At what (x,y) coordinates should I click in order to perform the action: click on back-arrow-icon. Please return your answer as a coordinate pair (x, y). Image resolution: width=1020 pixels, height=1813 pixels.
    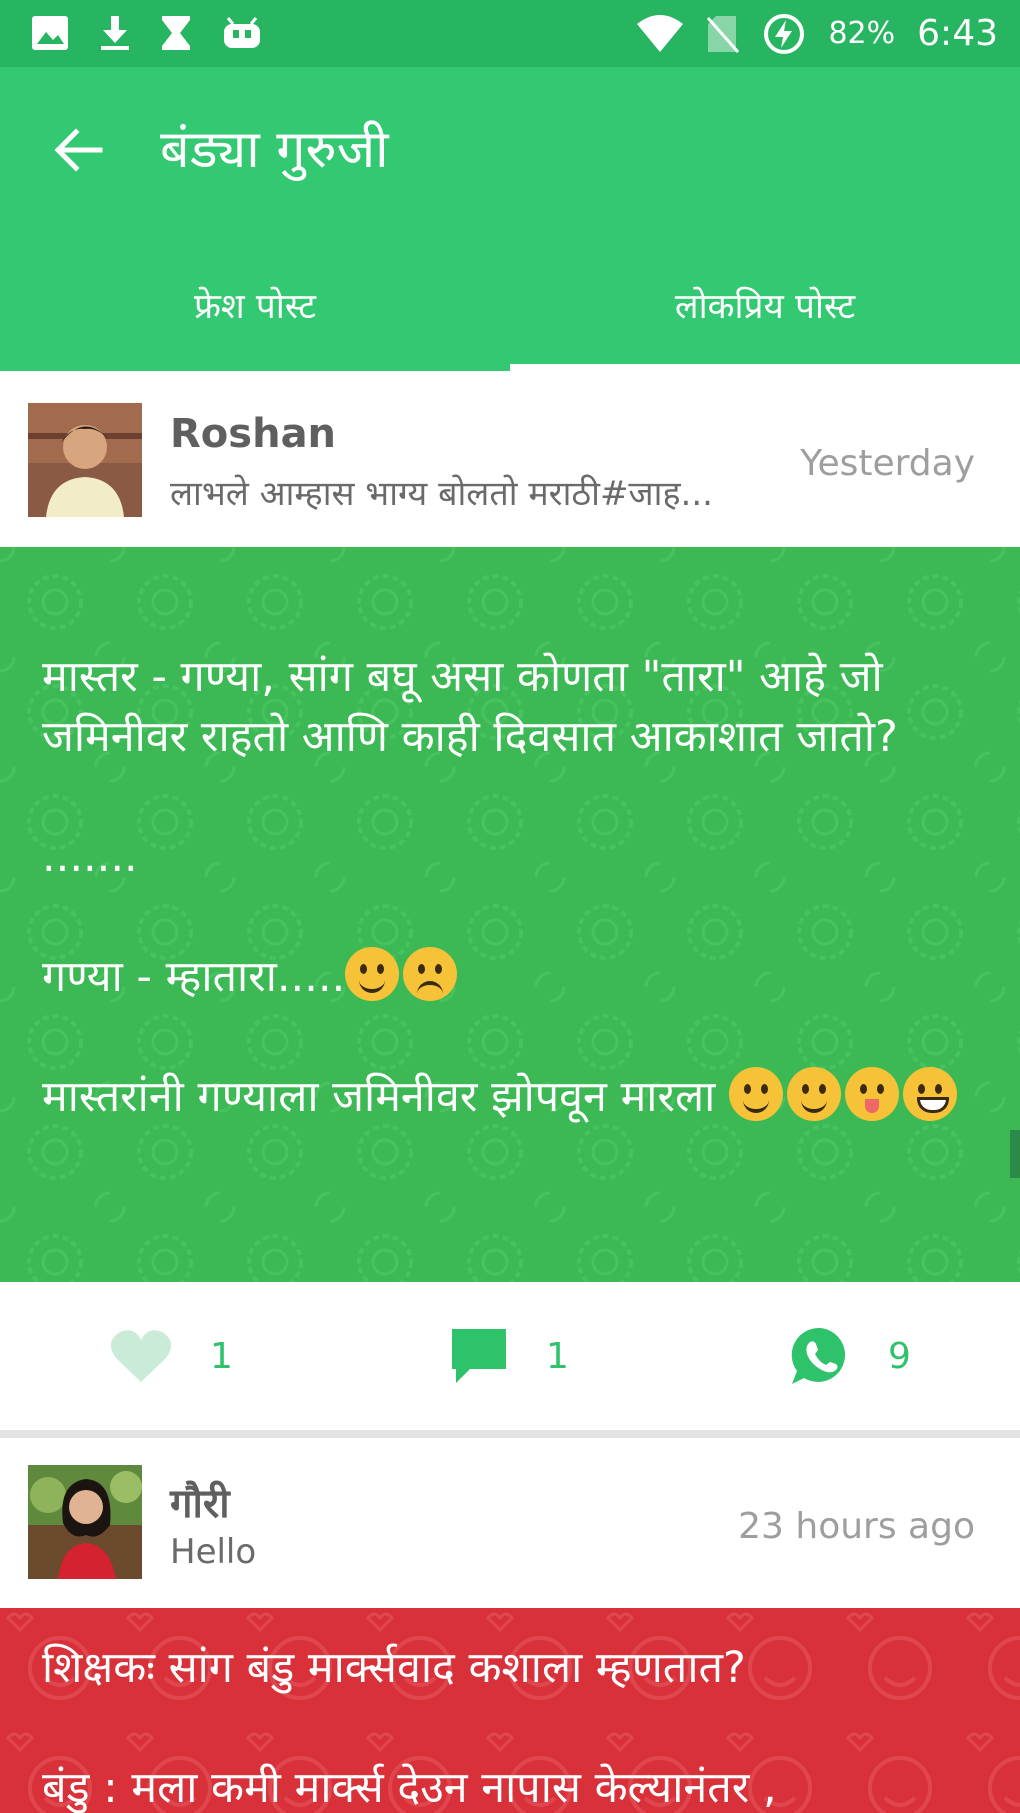
    Looking at the image, I should click on (78, 150).